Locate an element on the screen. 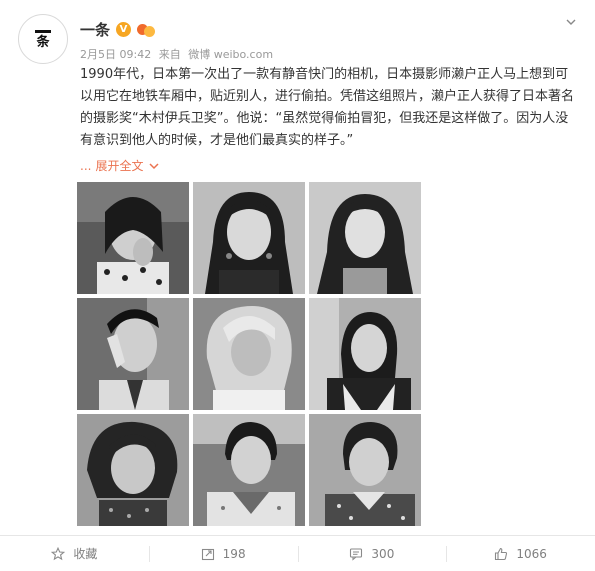 The width and height of the screenshot is (595, 571). repost-icon is located at coordinates (207, 554).